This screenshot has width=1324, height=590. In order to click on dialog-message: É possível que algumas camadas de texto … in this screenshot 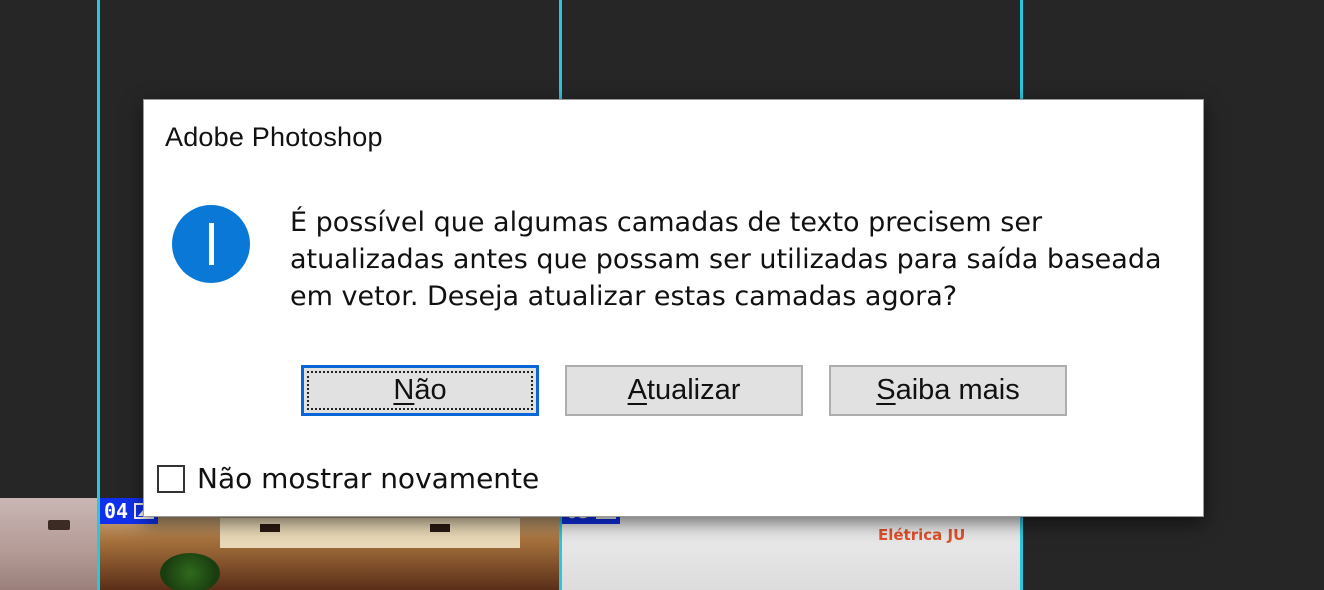, I will do `click(726, 259)`.